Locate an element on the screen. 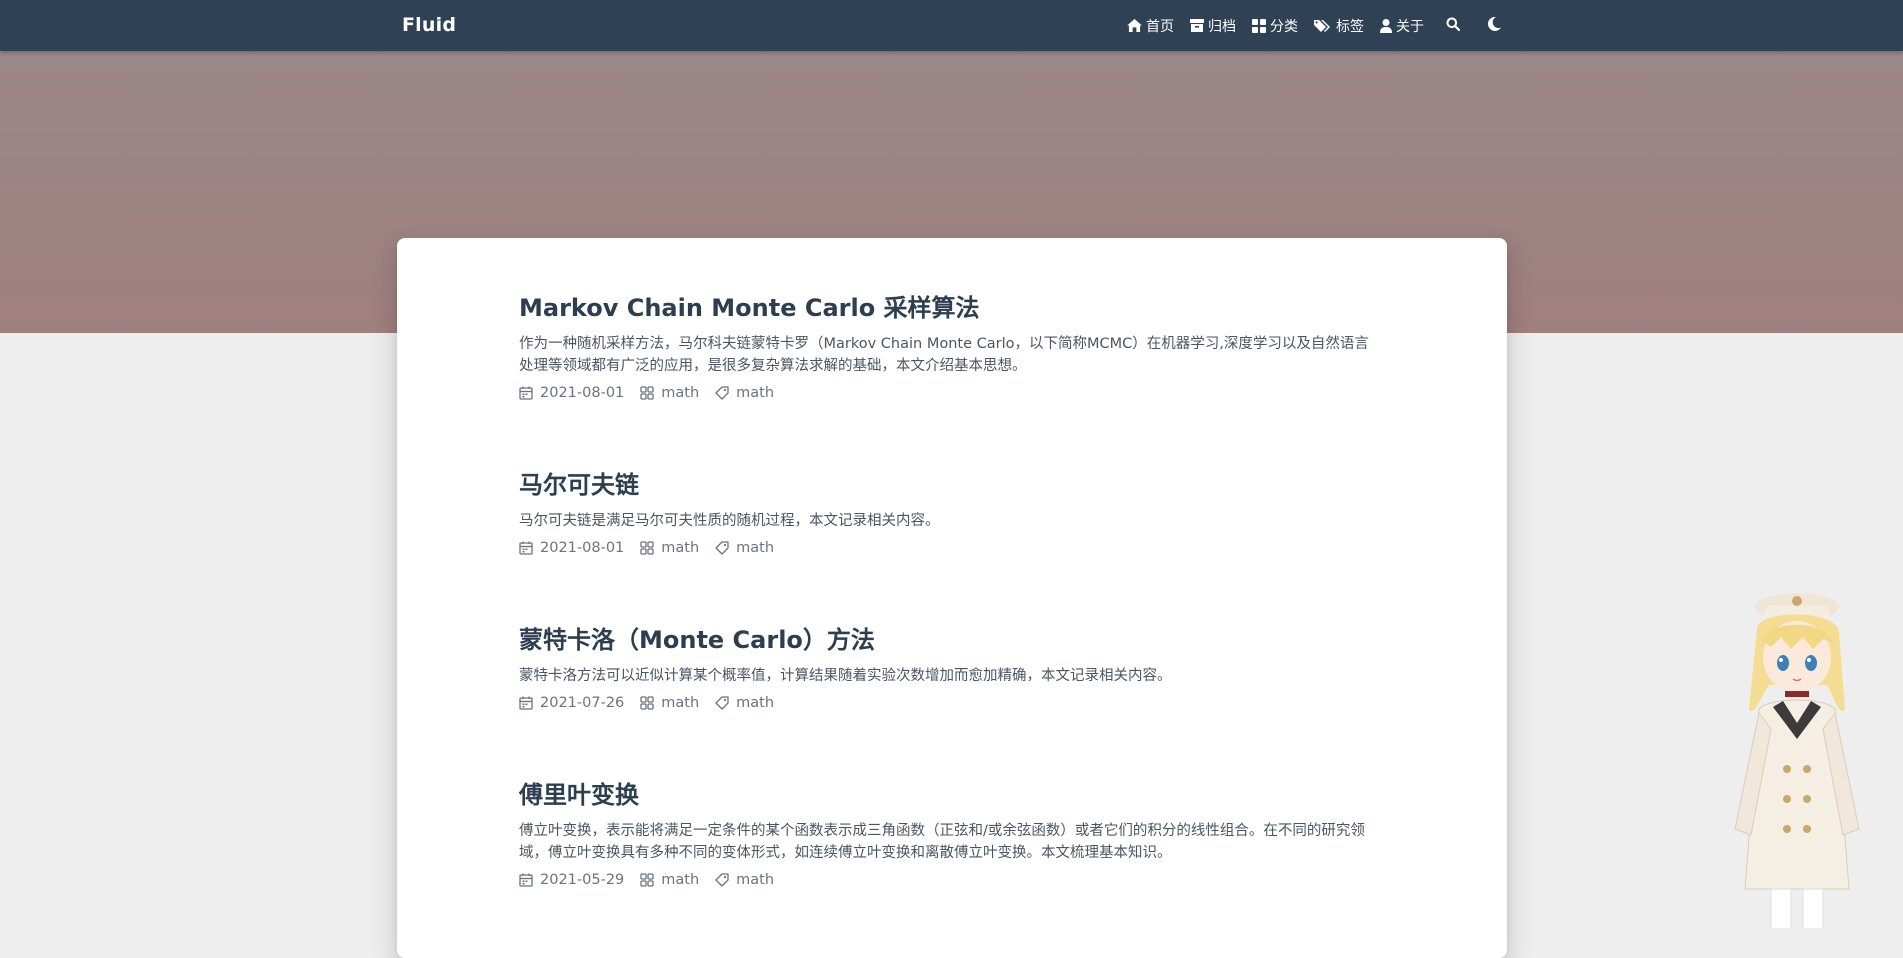  brand-logo: Fluid is located at coordinates (429, 25).